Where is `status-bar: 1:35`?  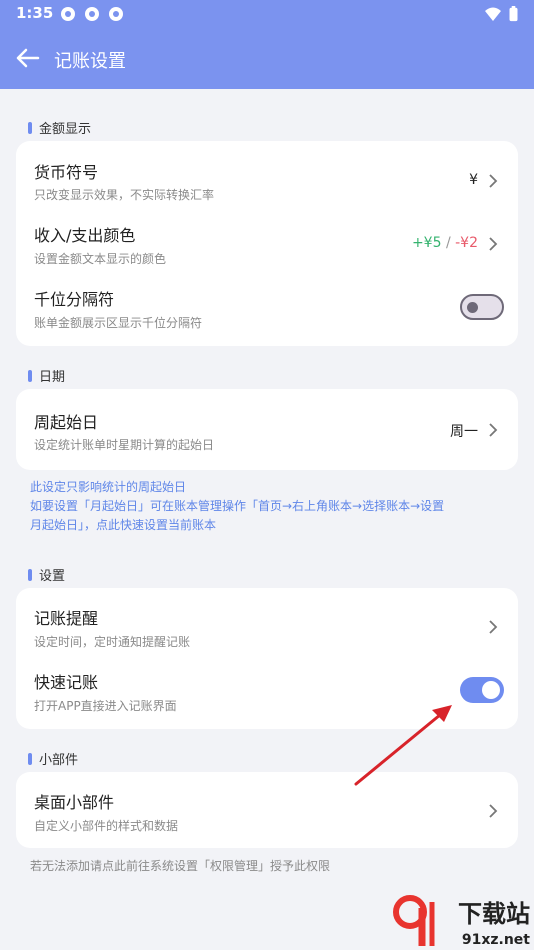
status-bar: 1:35 is located at coordinates (267, 14).